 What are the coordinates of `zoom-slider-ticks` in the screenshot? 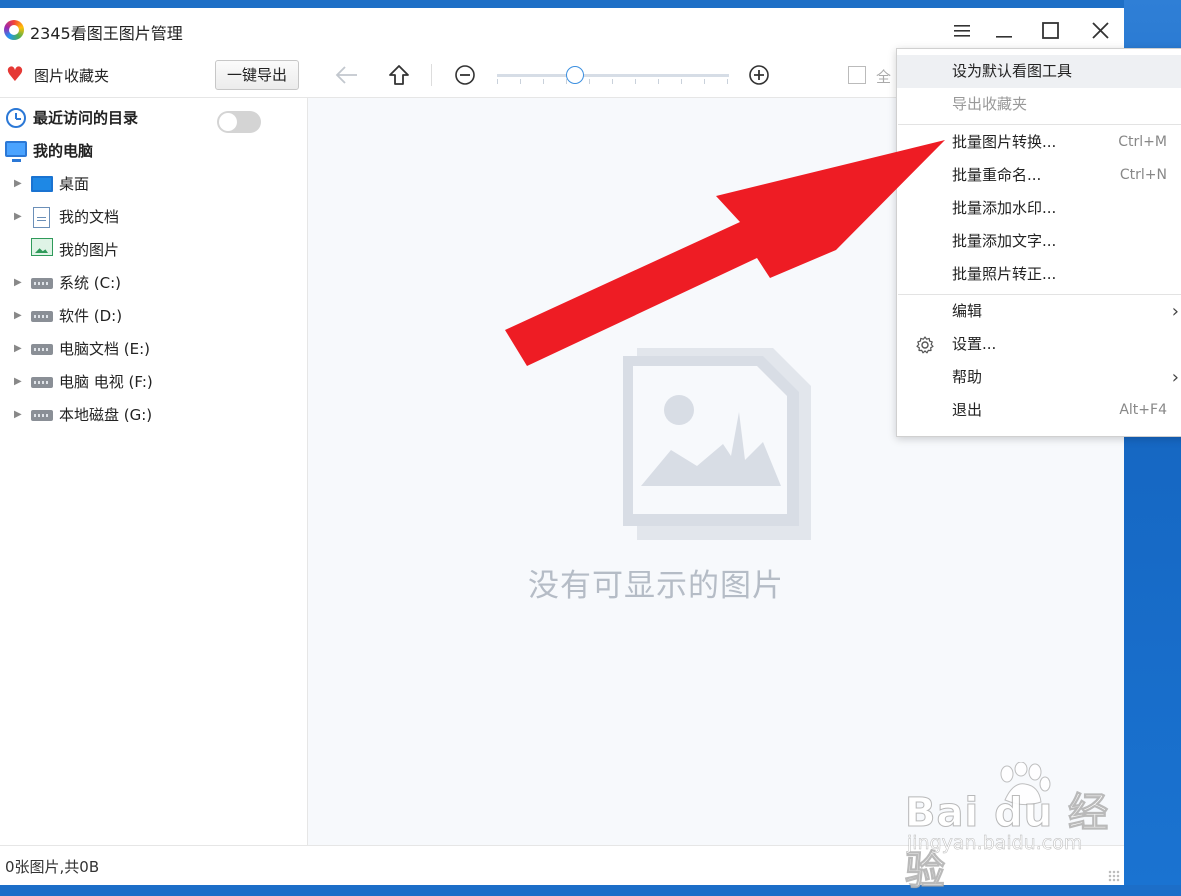 It's located at (613, 81).